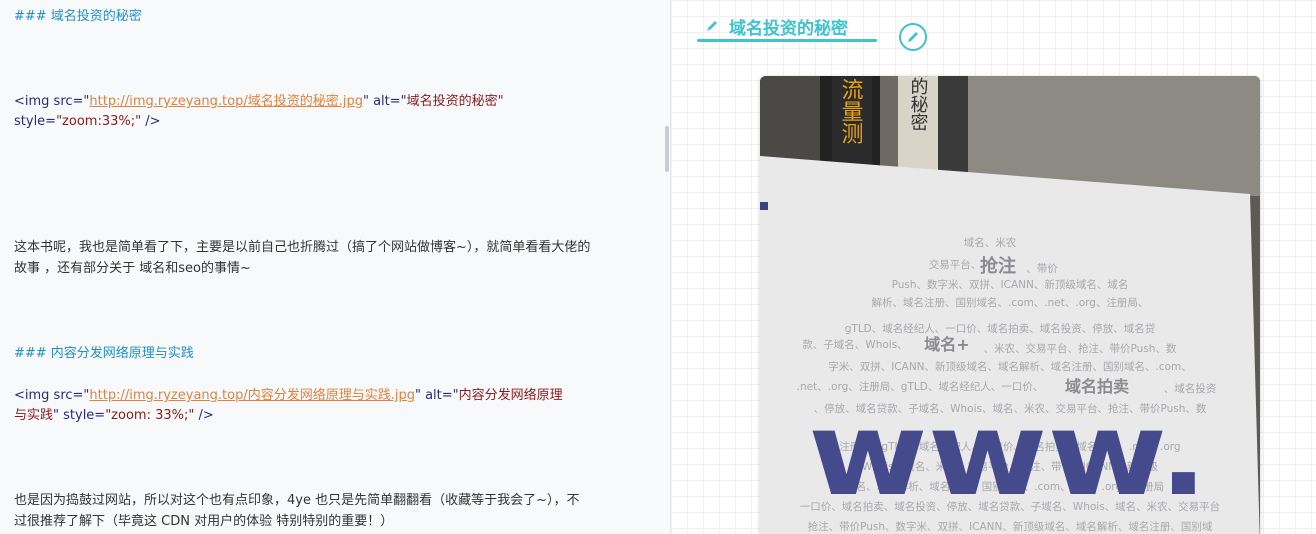 The image size is (1316, 534). Describe the element at coordinates (252, 395) in the screenshot. I see `image-url-link: http://img.ryzeyang.top/内容分发网络原理与实践.jpg` at that location.